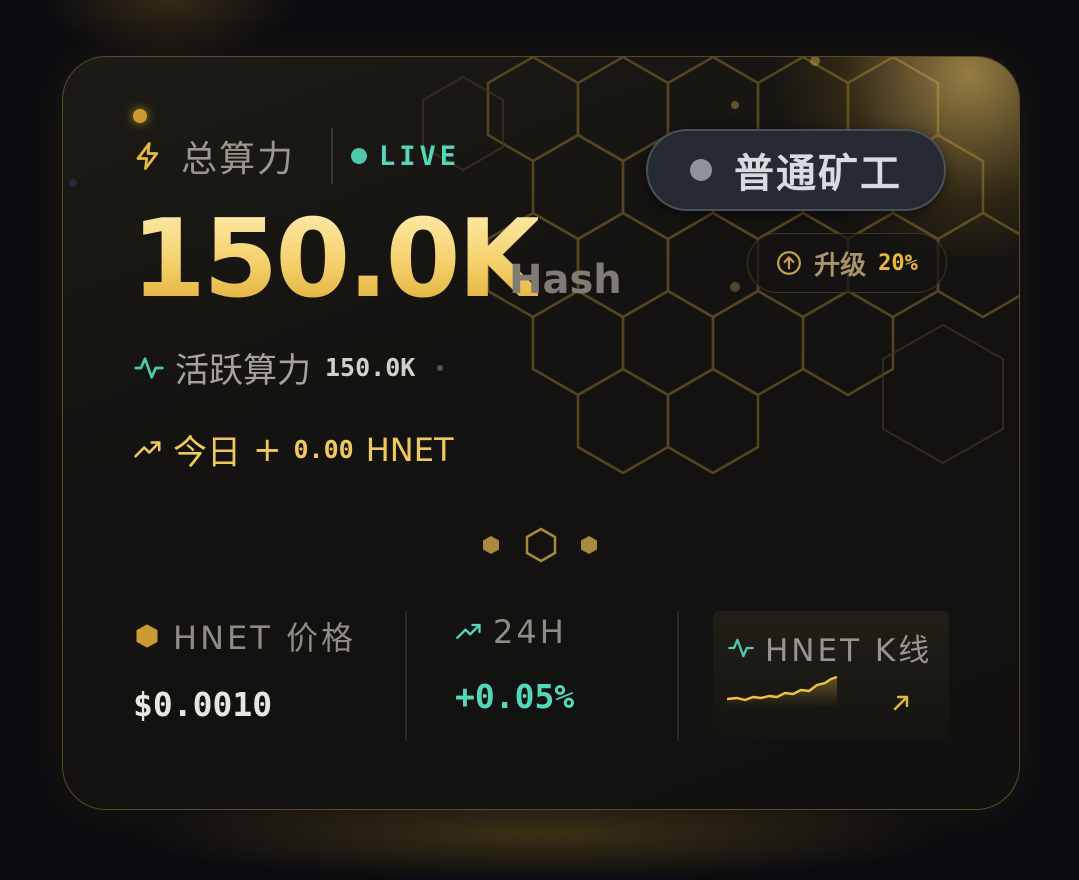 The width and height of the screenshot is (1079, 880). Describe the element at coordinates (238, 159) in the screenshot. I see `hashrate-title: 总算力` at that location.